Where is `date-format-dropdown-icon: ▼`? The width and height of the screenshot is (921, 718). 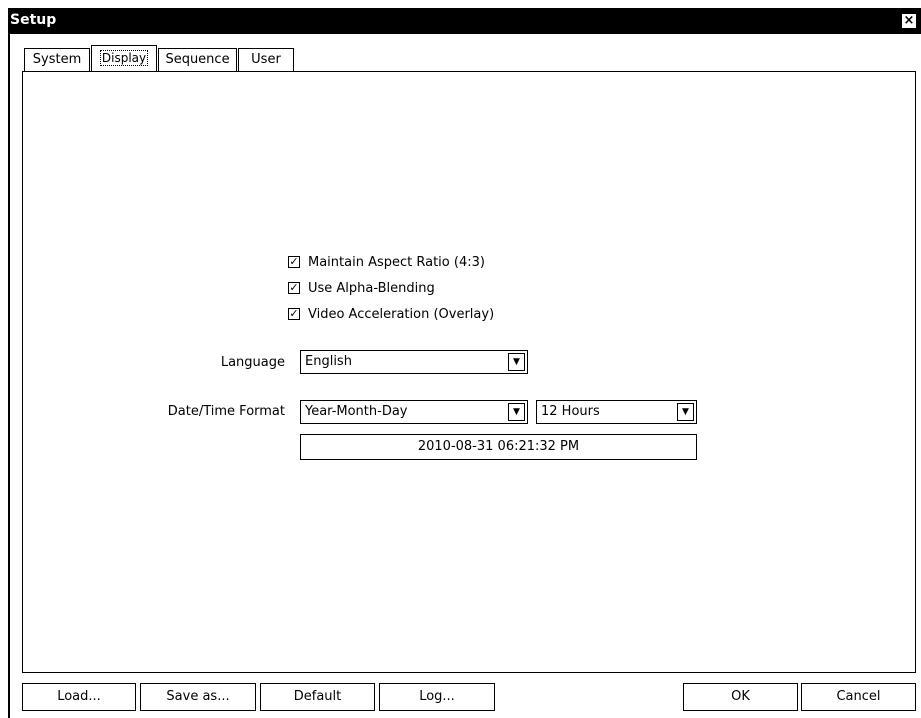
date-format-dropdown-icon: ▼ is located at coordinates (516, 412).